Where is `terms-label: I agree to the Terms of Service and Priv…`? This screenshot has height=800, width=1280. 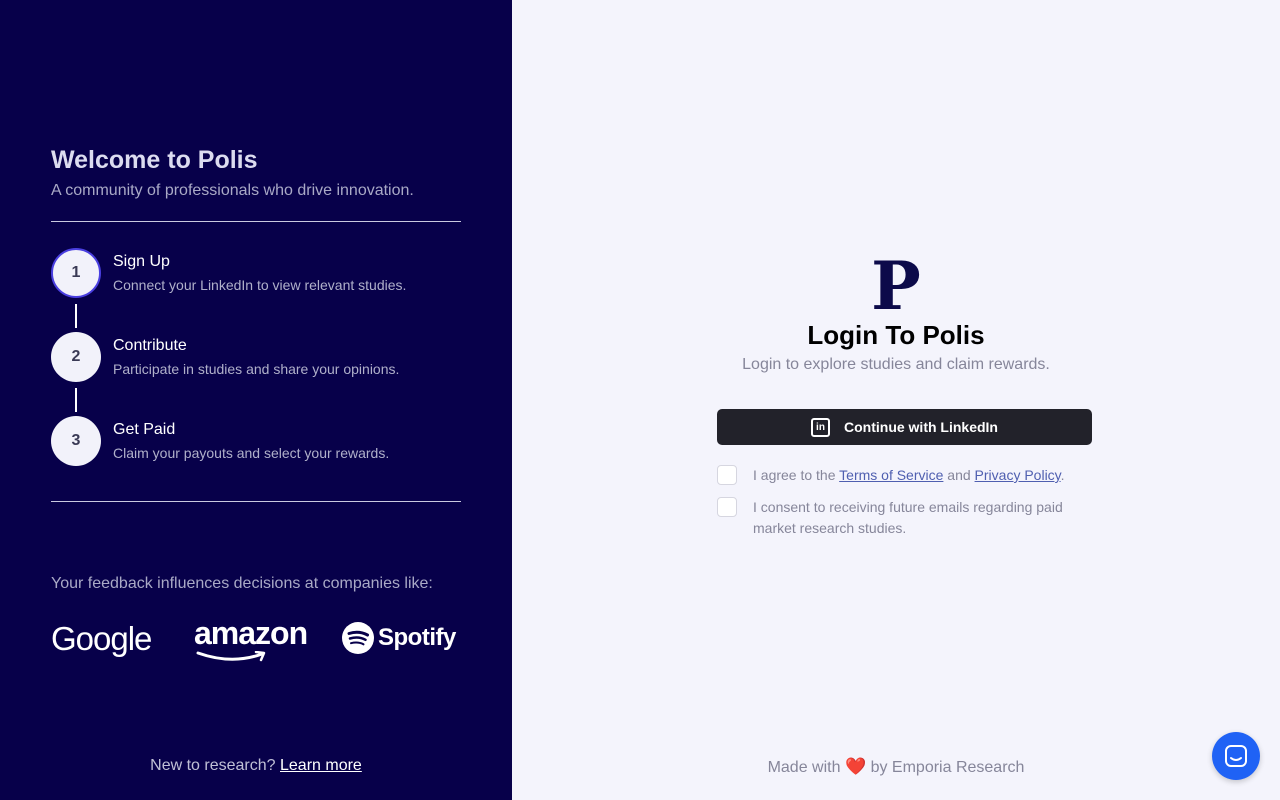 terms-label: I agree to the Terms of Service and Priv… is located at coordinates (909, 475).